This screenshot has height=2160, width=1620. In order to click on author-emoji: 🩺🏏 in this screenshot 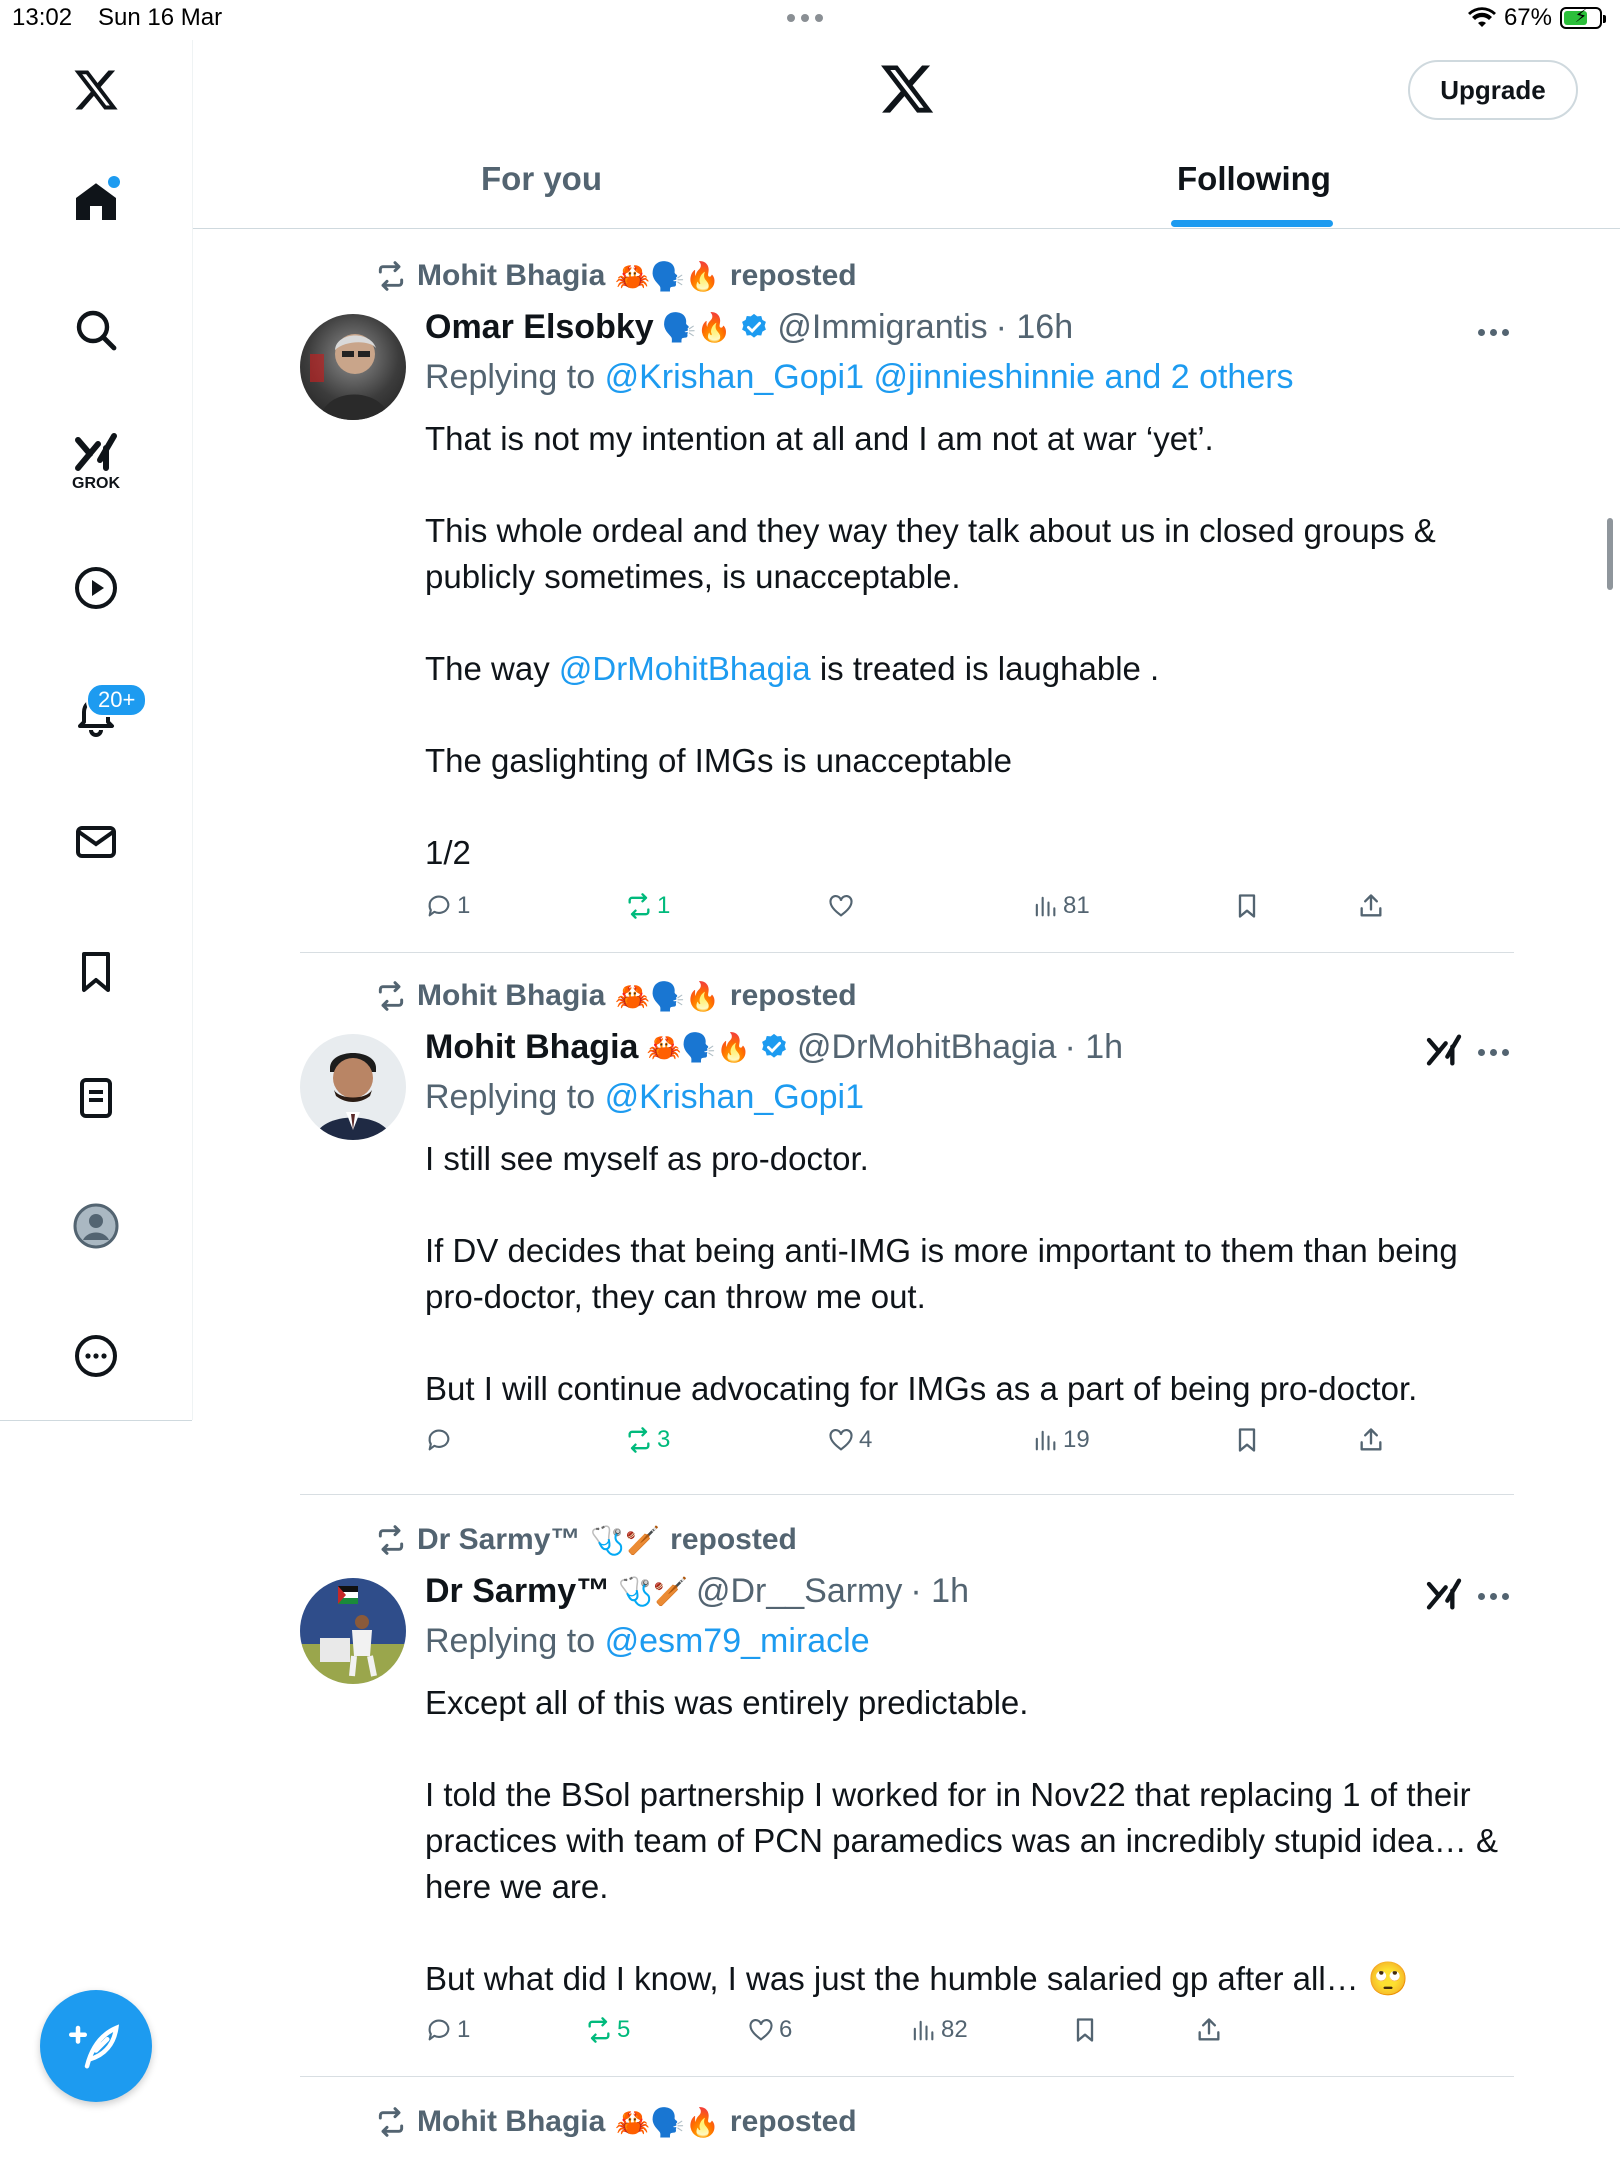, I will do `click(653, 1591)`.